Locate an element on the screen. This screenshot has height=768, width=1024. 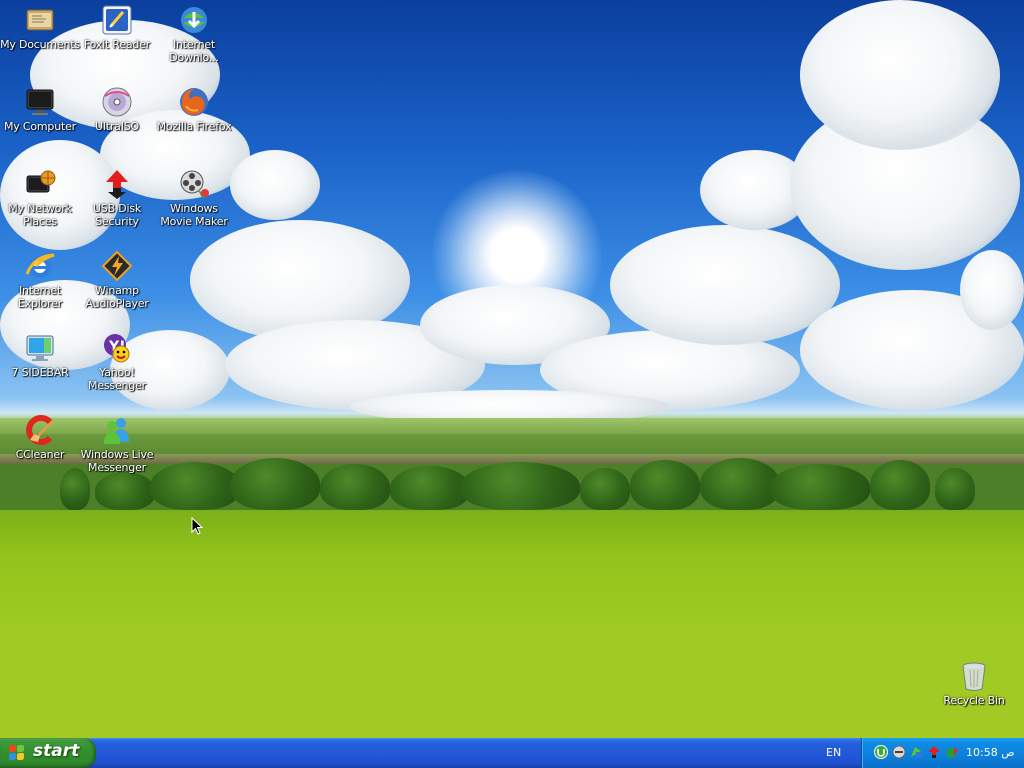
icon-label: Winamp AudioPlayer is located at coordinates (117, 297).